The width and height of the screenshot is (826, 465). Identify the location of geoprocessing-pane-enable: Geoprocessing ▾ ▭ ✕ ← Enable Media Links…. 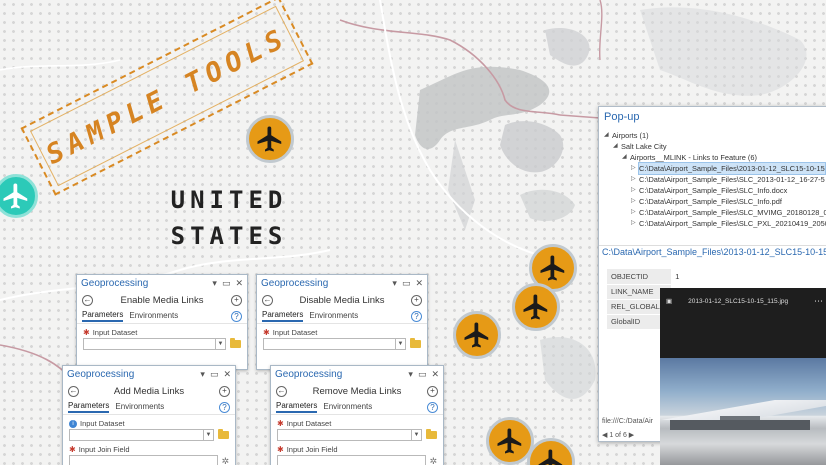
(162, 322).